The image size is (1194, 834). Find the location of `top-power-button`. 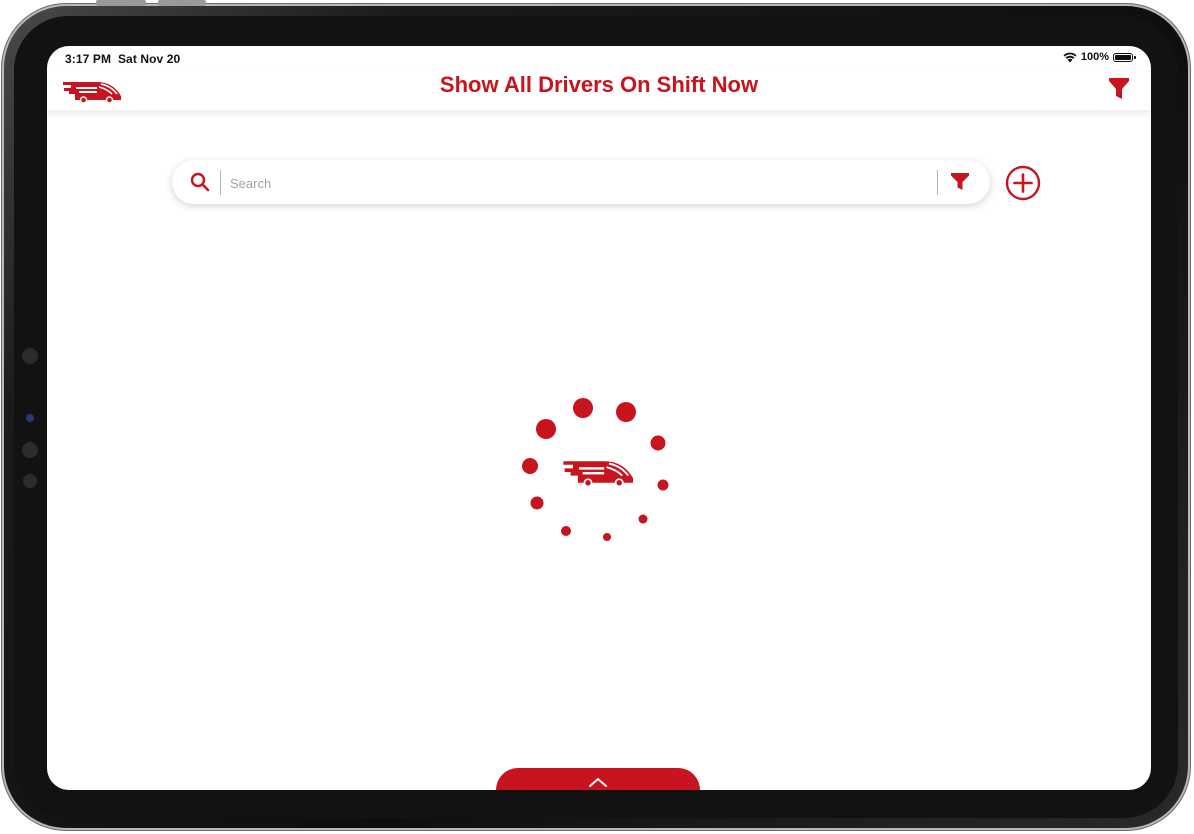

top-power-button is located at coordinates (182, 3).